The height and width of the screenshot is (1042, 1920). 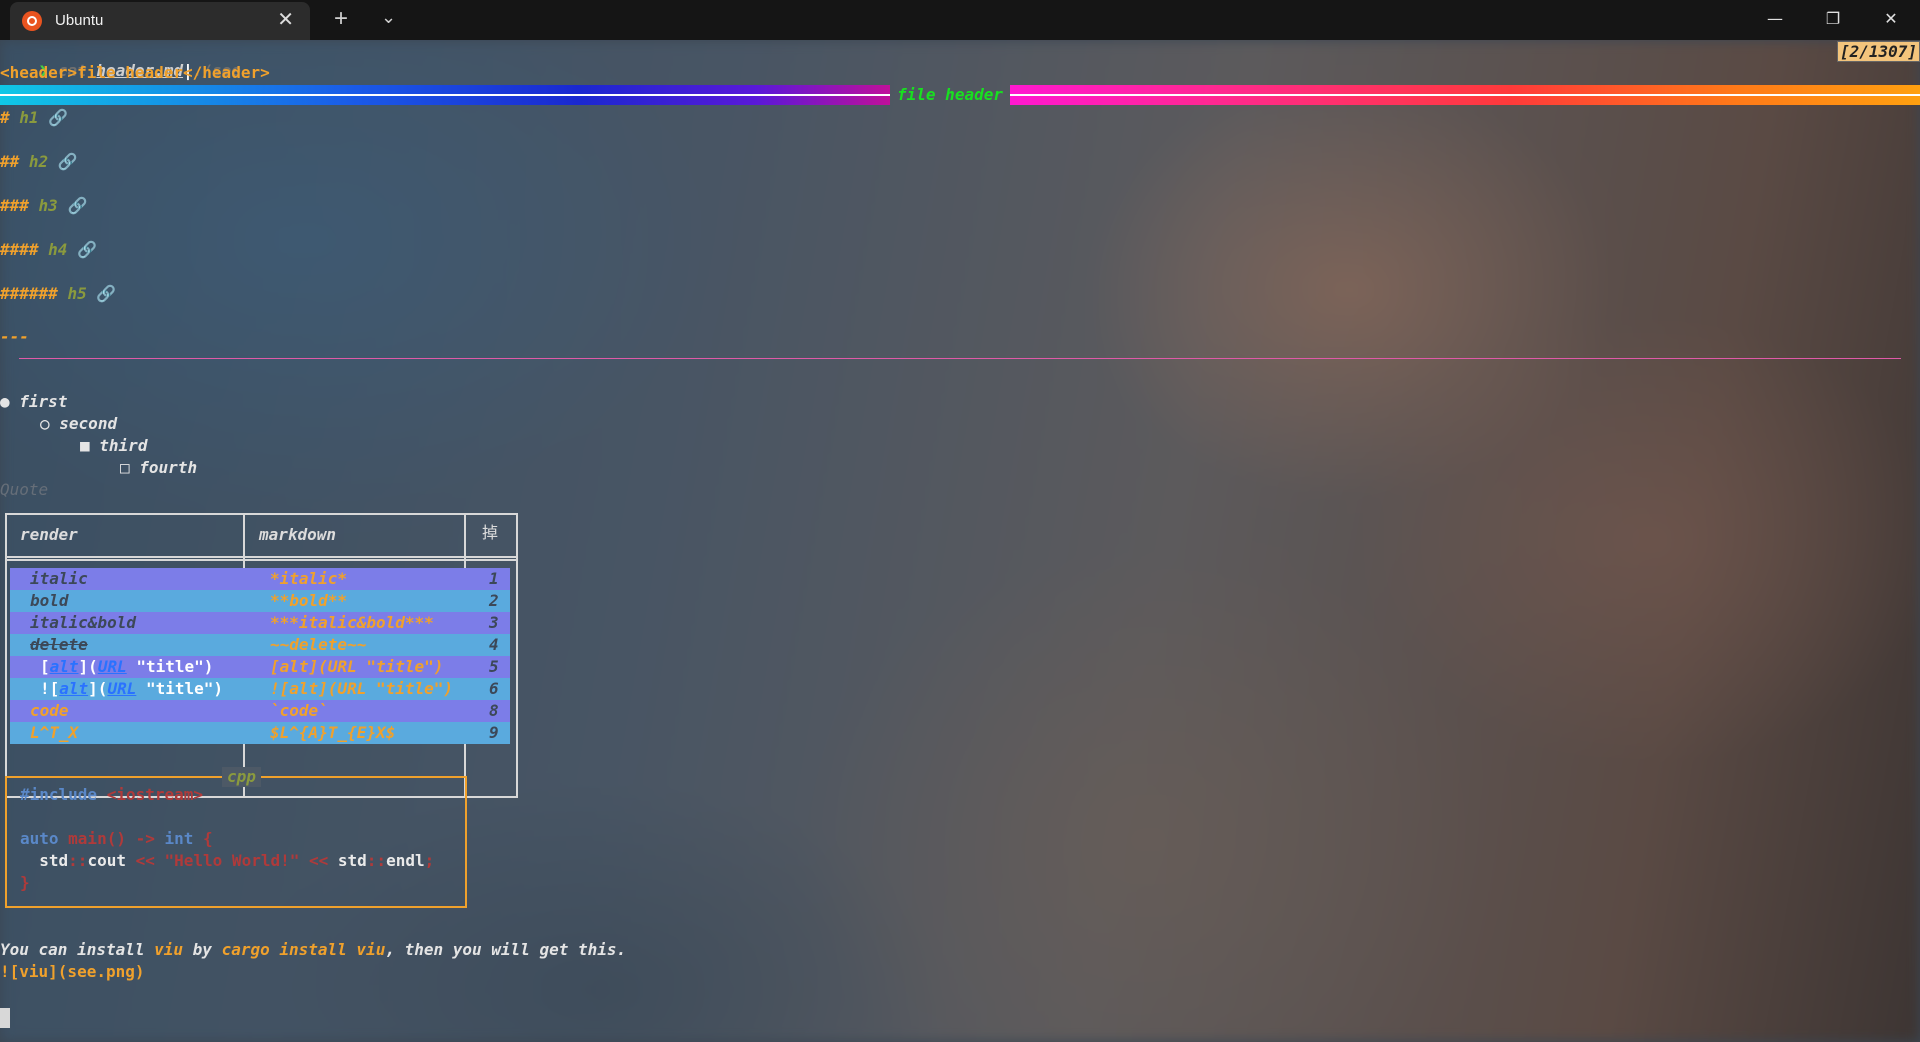 I want to click on heading-h1: # h1 🔗, so click(x=34, y=117).